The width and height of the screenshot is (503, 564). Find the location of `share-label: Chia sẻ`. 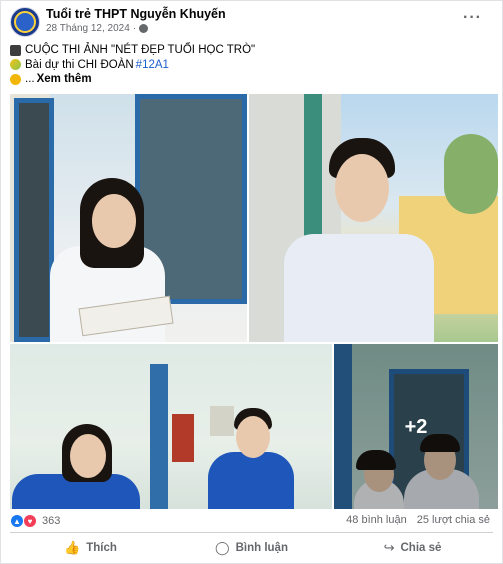

share-label: Chia sẻ is located at coordinates (421, 548).